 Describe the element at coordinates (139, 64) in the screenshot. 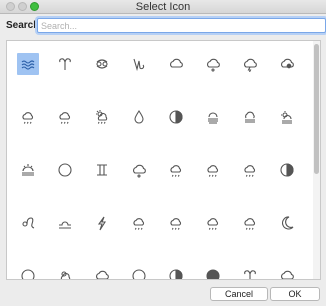

I see `capricorn-icon` at that location.